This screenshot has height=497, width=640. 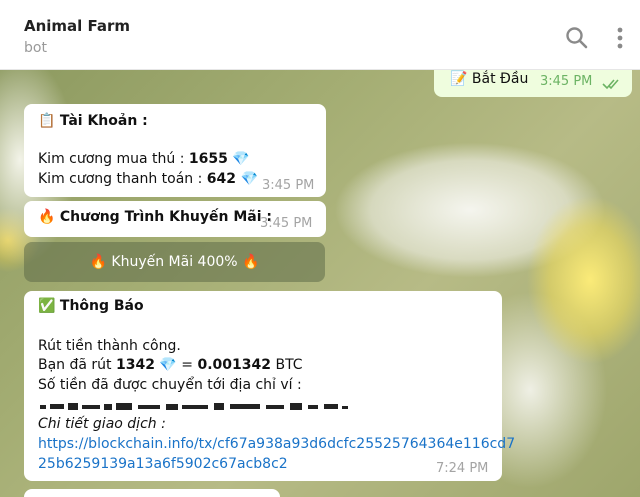 What do you see at coordinates (187, 365) in the screenshot?
I see `notice-eq: =` at bounding box center [187, 365].